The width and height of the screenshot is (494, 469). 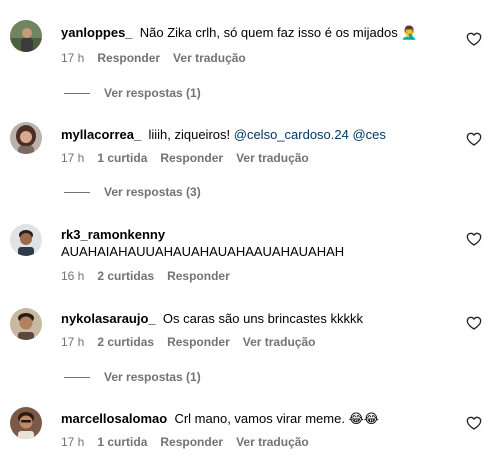 I want to click on comment-meta: 16 h 2 curtidas Responder, so click(x=152, y=276).